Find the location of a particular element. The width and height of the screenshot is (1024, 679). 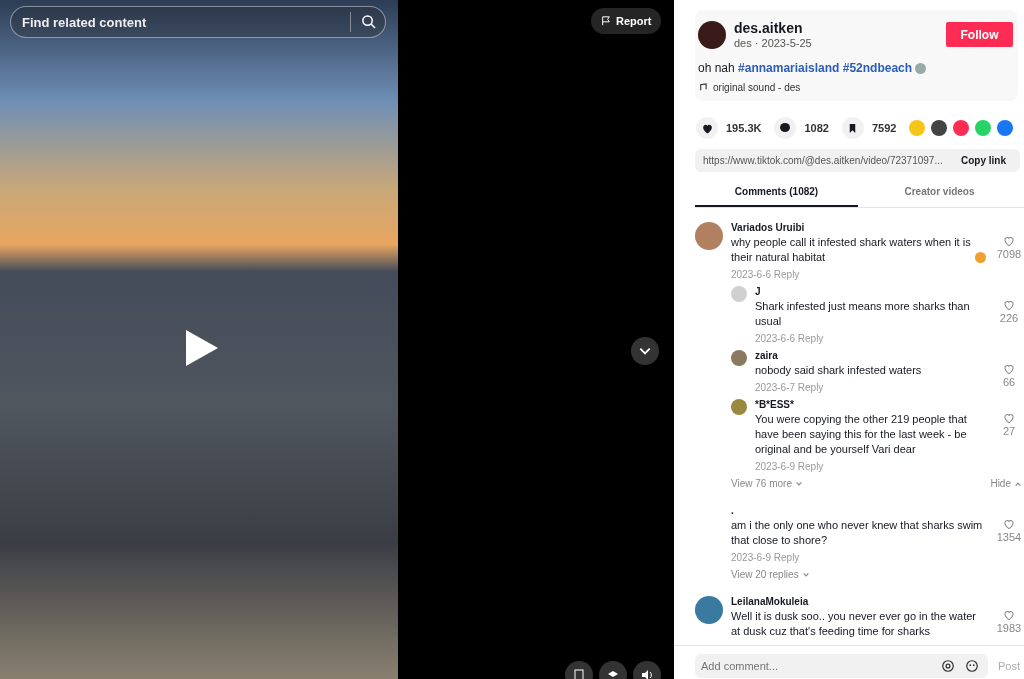

comment-meta: 2023-6-7 Reply is located at coordinates (790, 387).